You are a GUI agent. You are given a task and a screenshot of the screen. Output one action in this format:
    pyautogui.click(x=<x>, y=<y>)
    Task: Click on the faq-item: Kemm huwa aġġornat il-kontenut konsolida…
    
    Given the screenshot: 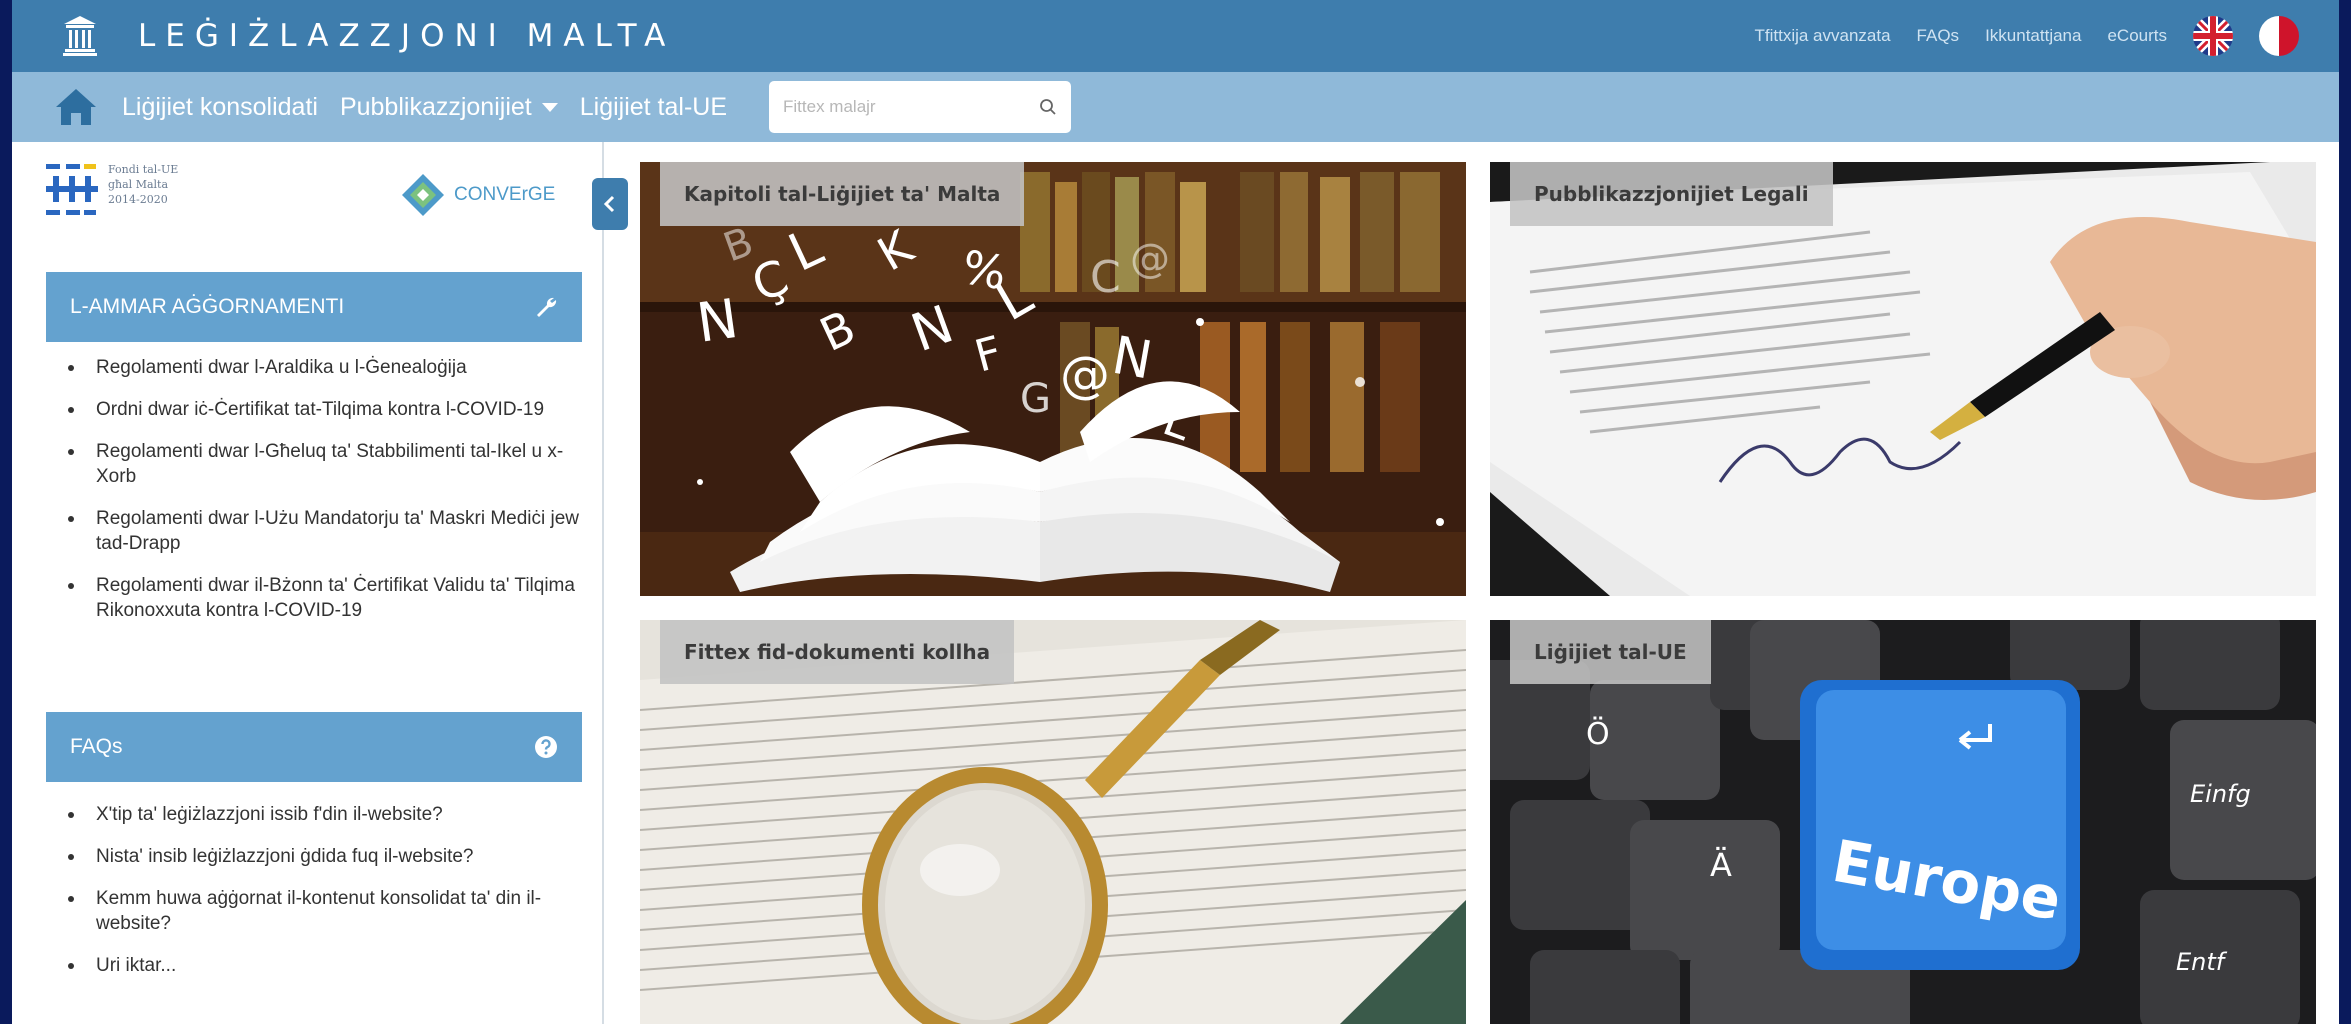 What is the action you would take?
    pyautogui.click(x=322, y=911)
    